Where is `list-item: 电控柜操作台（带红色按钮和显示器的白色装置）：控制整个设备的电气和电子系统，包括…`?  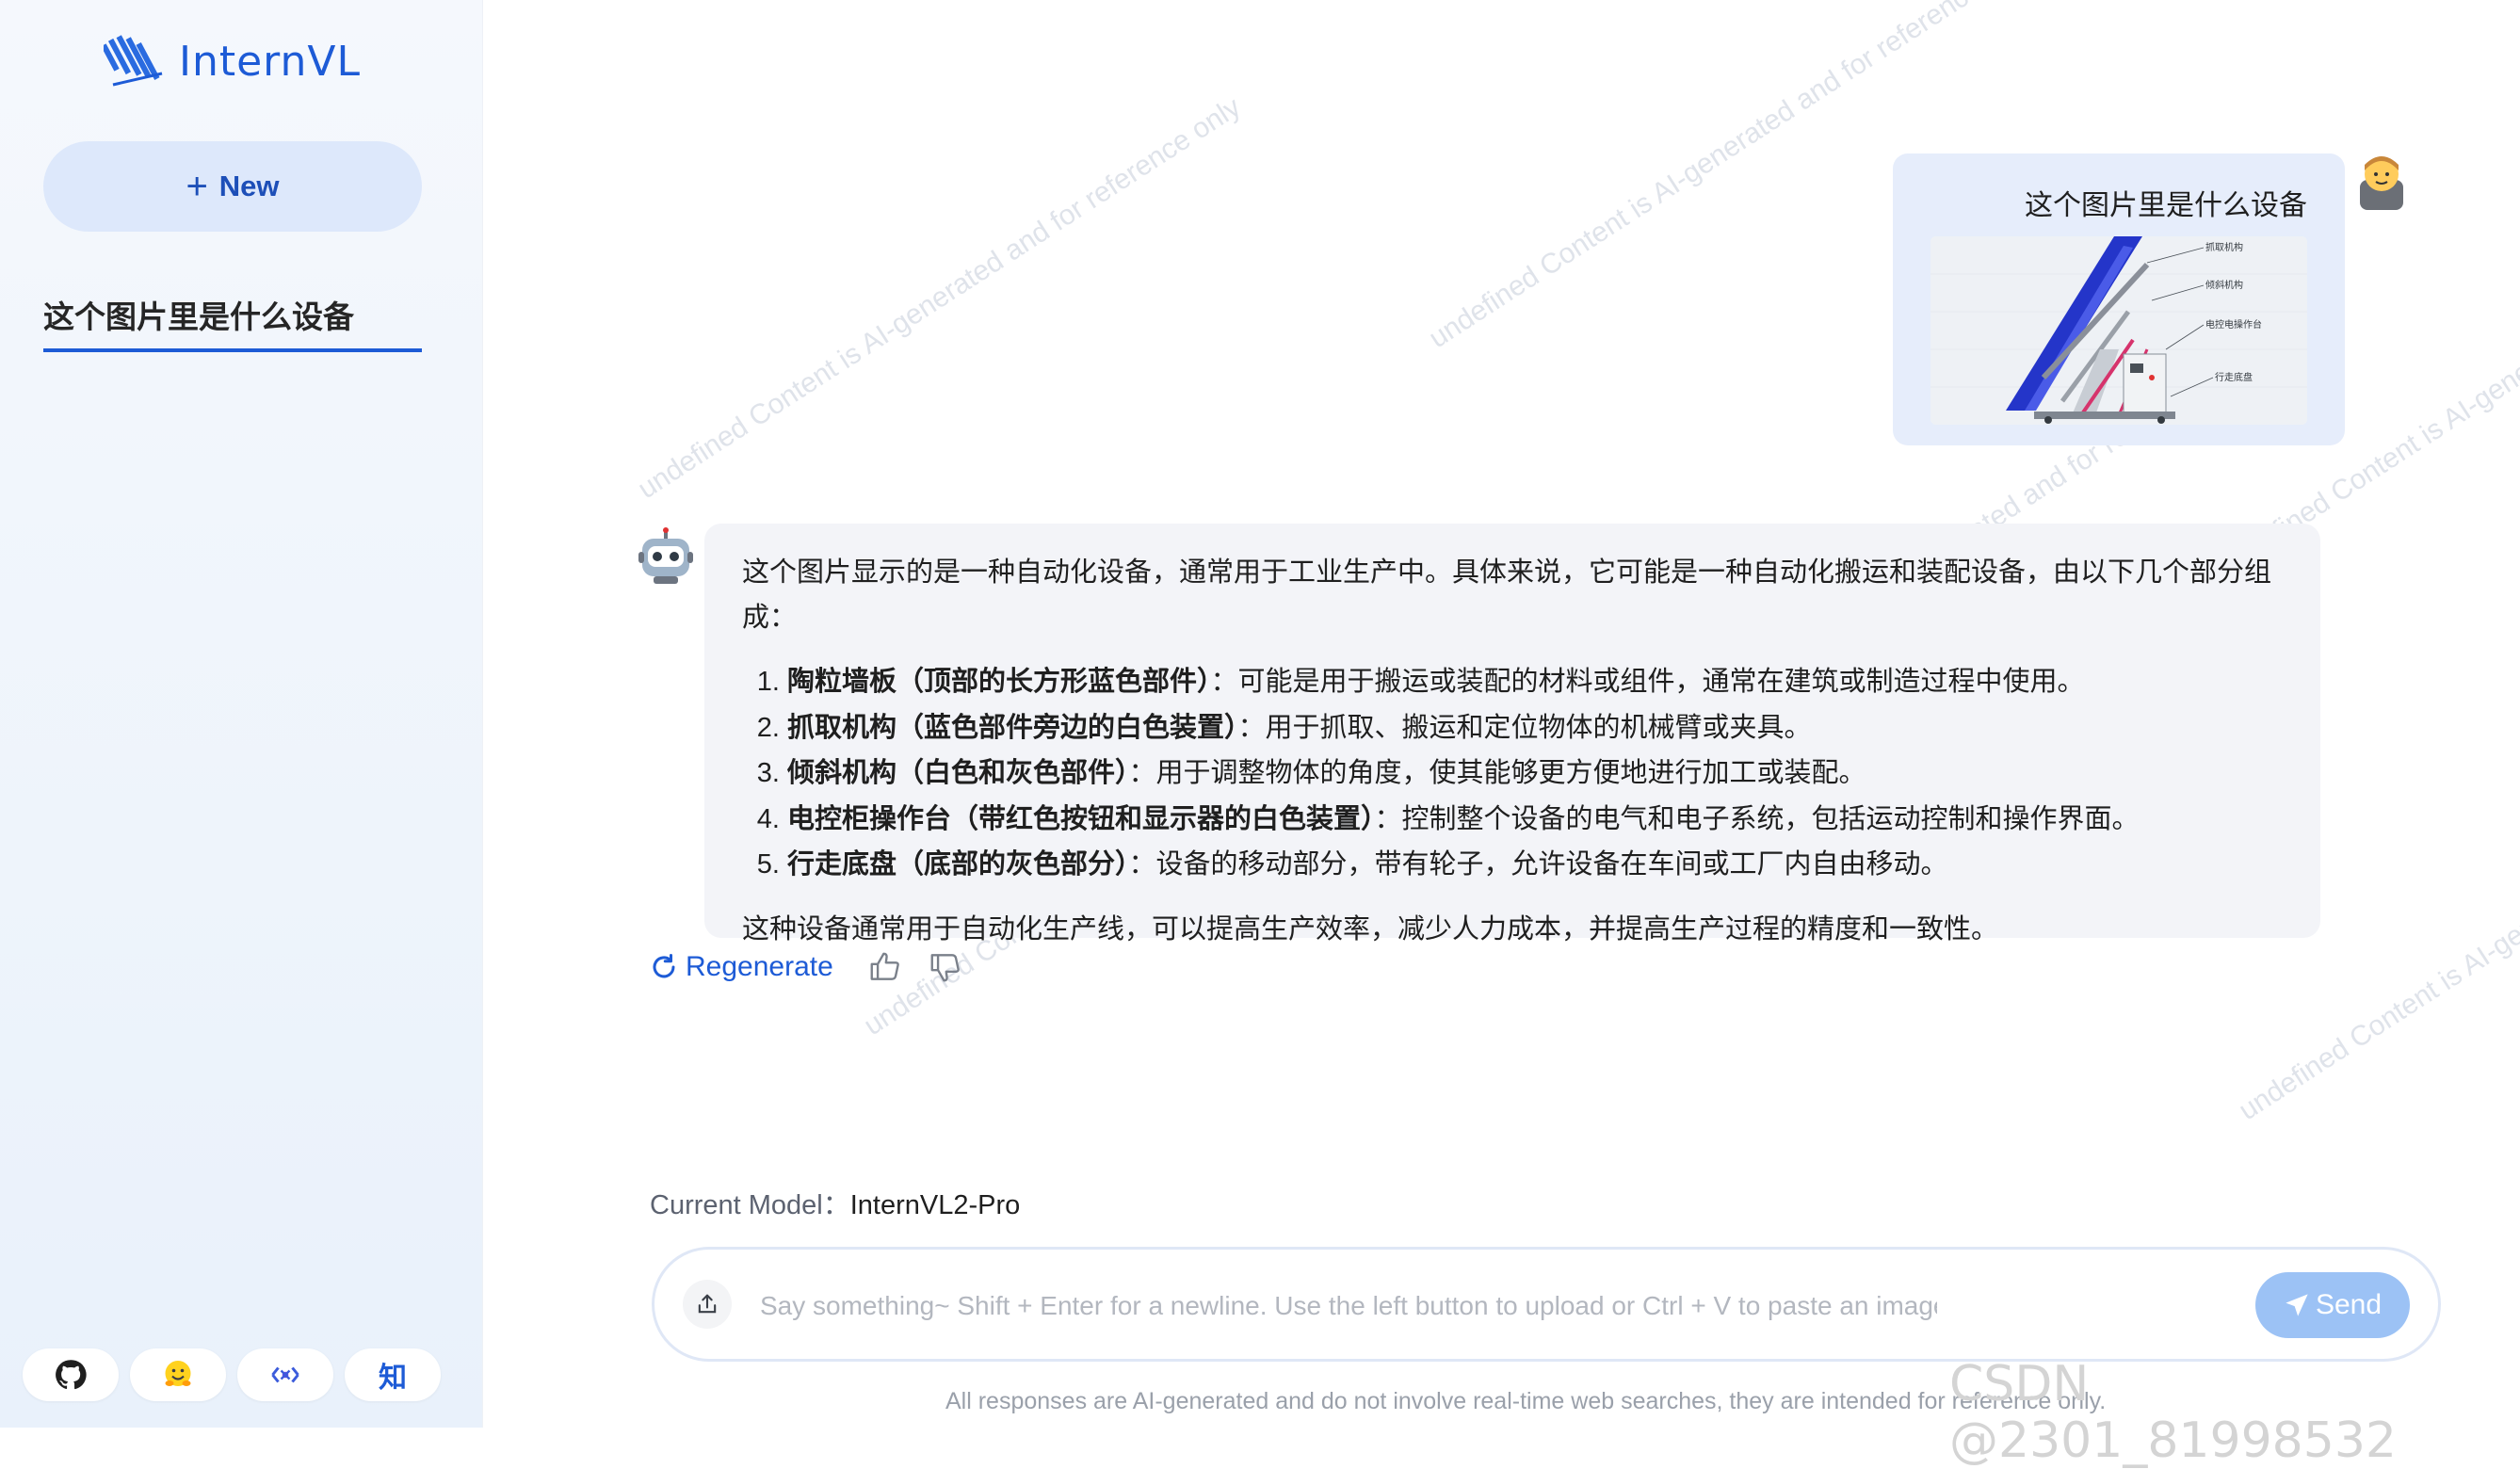 list-item: 电控柜操作台（带红色按钮和显示器的白色装置）：控制整个设备的电气和电子系统，包括… is located at coordinates (1554, 820).